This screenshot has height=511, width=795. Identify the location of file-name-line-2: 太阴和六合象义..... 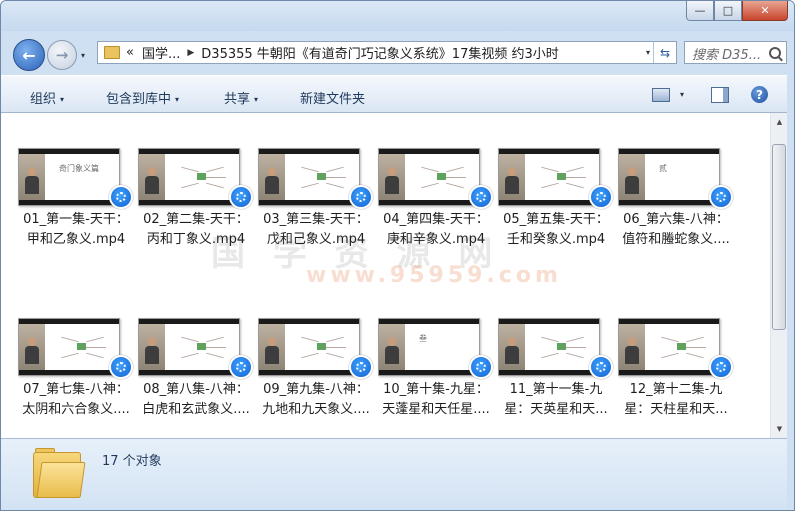
(76, 409).